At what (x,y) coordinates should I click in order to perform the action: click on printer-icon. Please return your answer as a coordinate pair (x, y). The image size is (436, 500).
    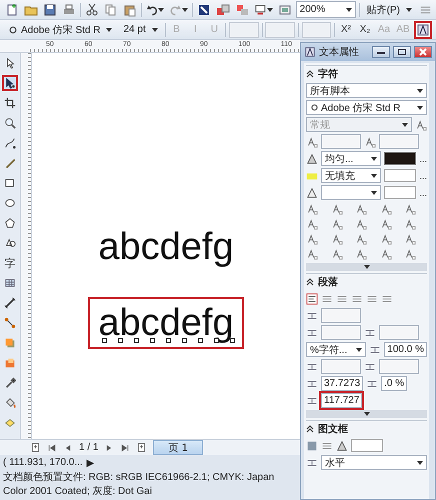
    Looking at the image, I should click on (69, 9).